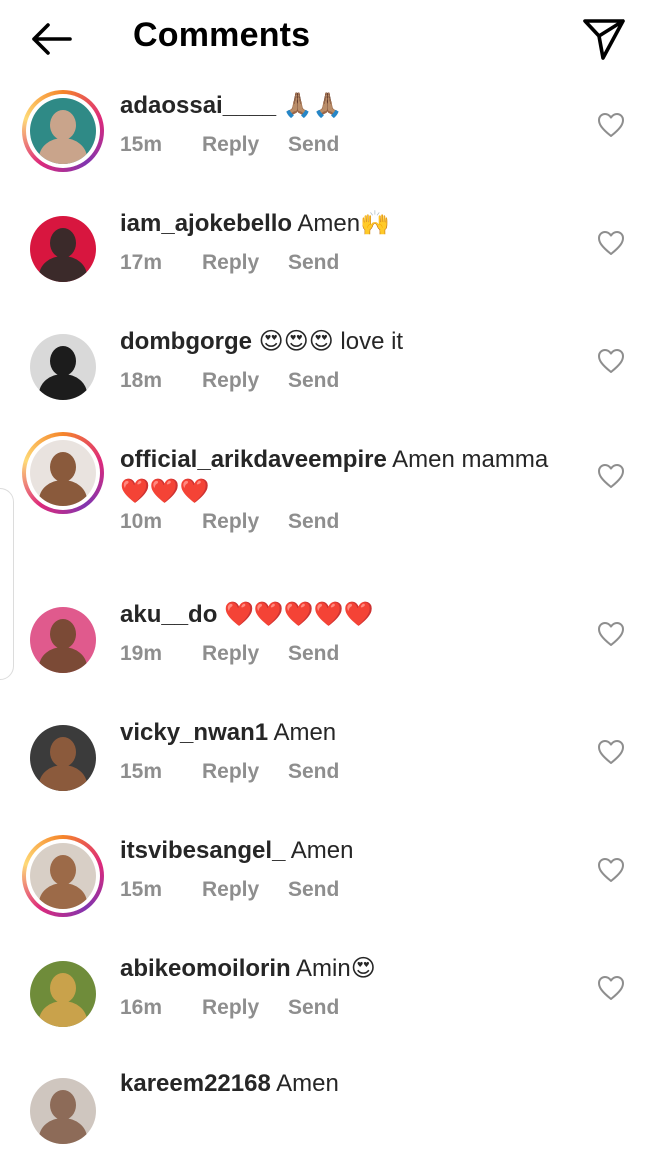 This screenshot has width=662, height=1176. I want to click on comment-item: itsvibesangel_ Amen 15m Reply Send, so click(331, 882).